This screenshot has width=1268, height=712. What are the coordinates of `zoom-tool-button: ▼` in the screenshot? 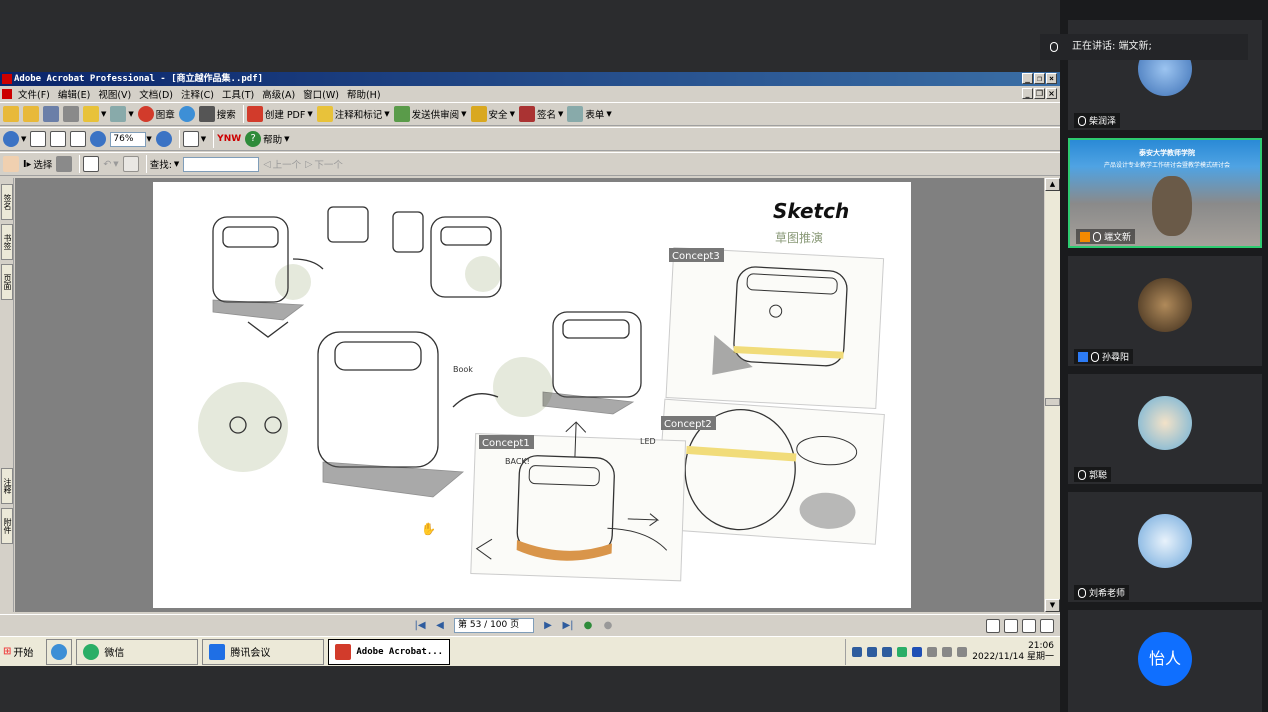 It's located at (14, 139).